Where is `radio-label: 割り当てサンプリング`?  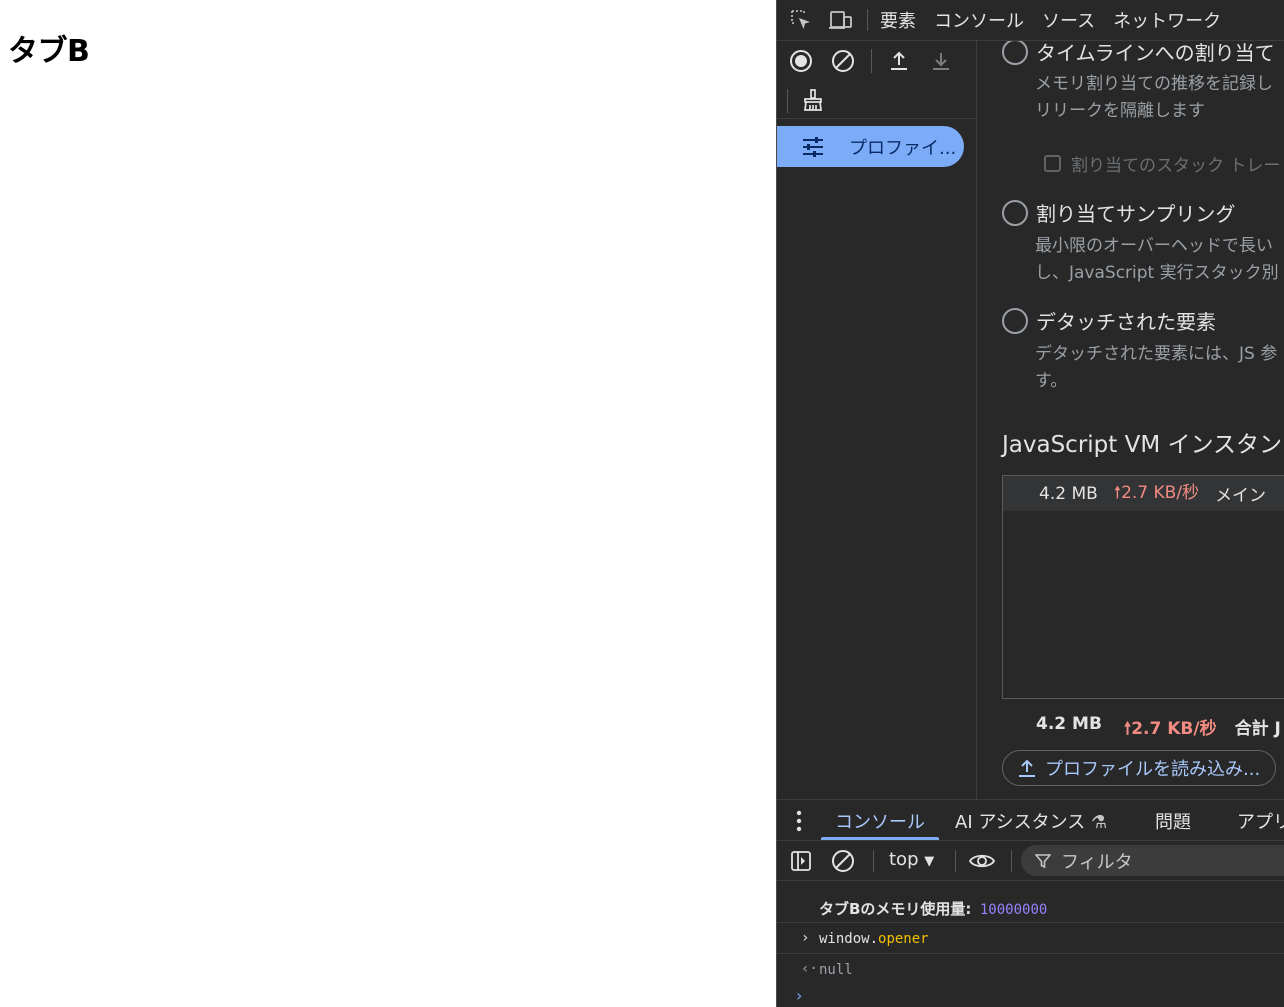
radio-label: 割り当てサンプリング is located at coordinates (1136, 214).